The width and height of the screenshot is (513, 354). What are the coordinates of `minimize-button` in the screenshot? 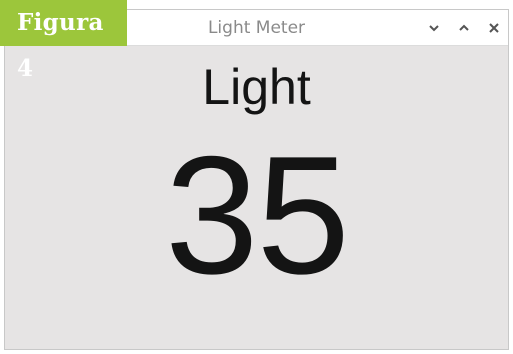 It's located at (434, 28).